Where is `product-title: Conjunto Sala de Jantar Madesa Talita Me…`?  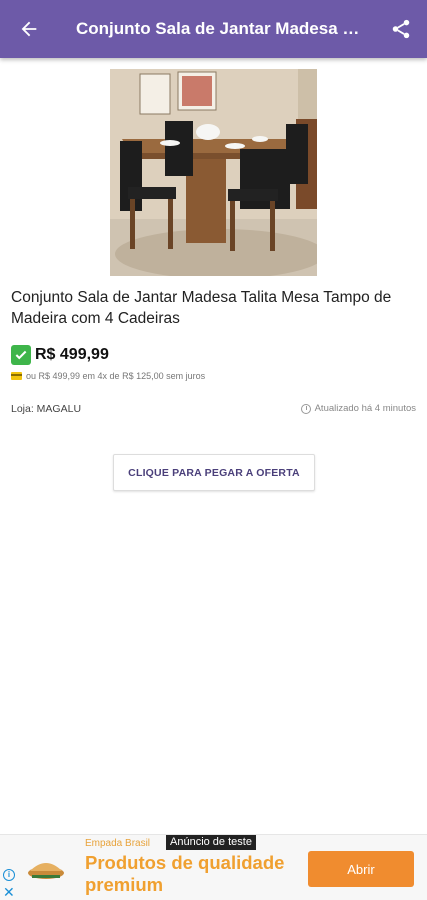
product-title: Conjunto Sala de Jantar Madesa Talita Me… is located at coordinates (201, 308).